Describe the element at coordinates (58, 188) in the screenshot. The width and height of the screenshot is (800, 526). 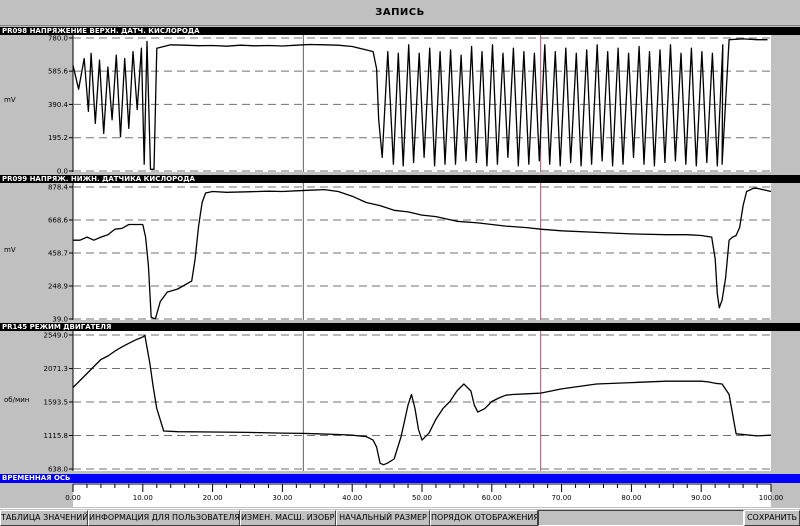
I see `ytick-label-lower-o2-4: 878.4` at that location.